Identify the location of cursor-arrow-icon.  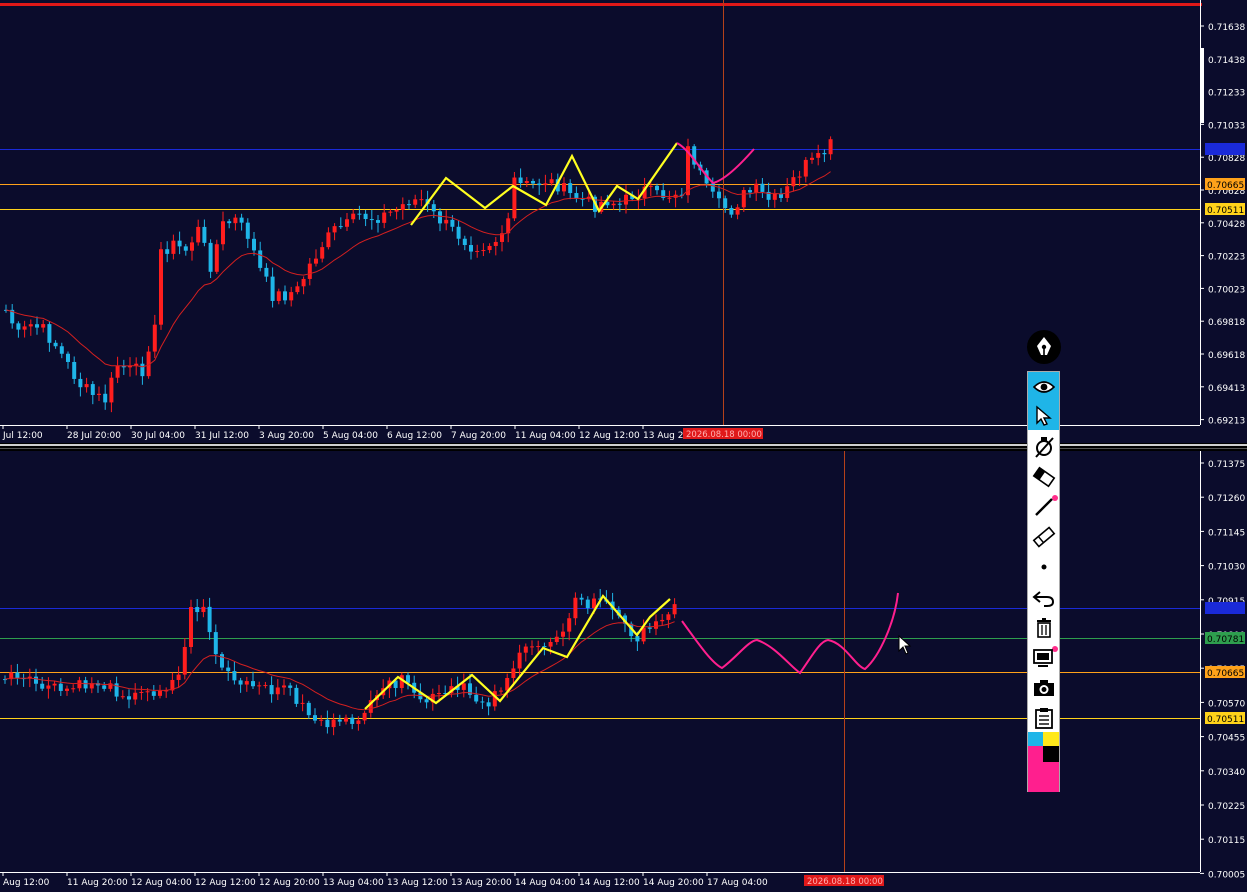
(1043, 415).